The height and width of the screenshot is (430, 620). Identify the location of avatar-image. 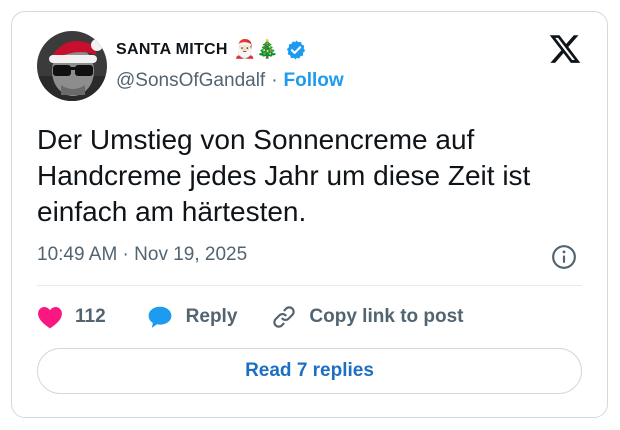
(72, 66).